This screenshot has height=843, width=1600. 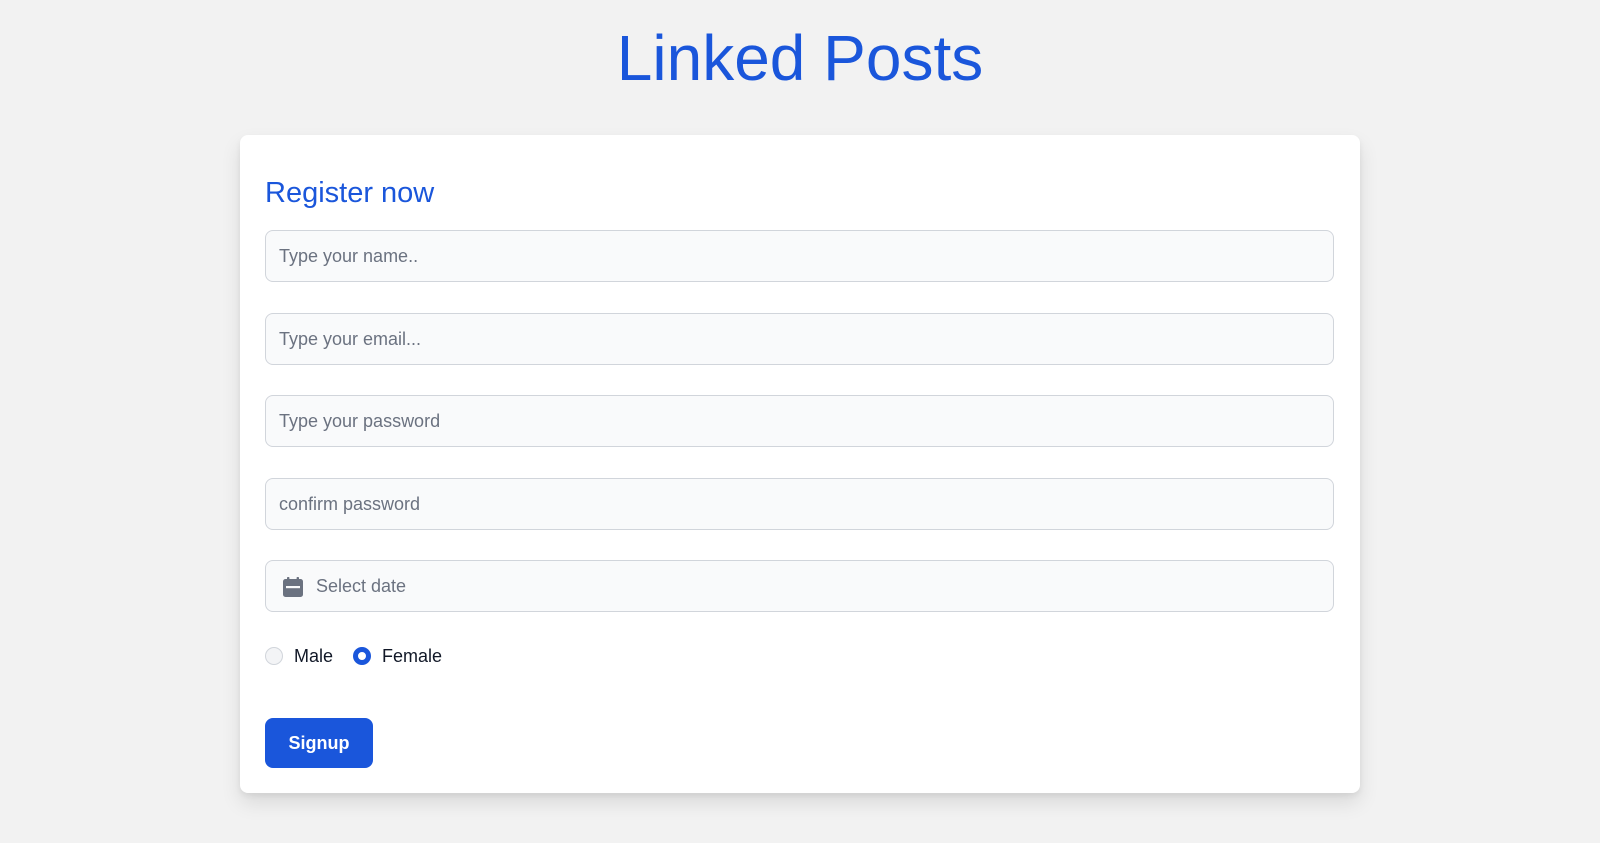 I want to click on date-field-wrapper, so click(x=799, y=586).